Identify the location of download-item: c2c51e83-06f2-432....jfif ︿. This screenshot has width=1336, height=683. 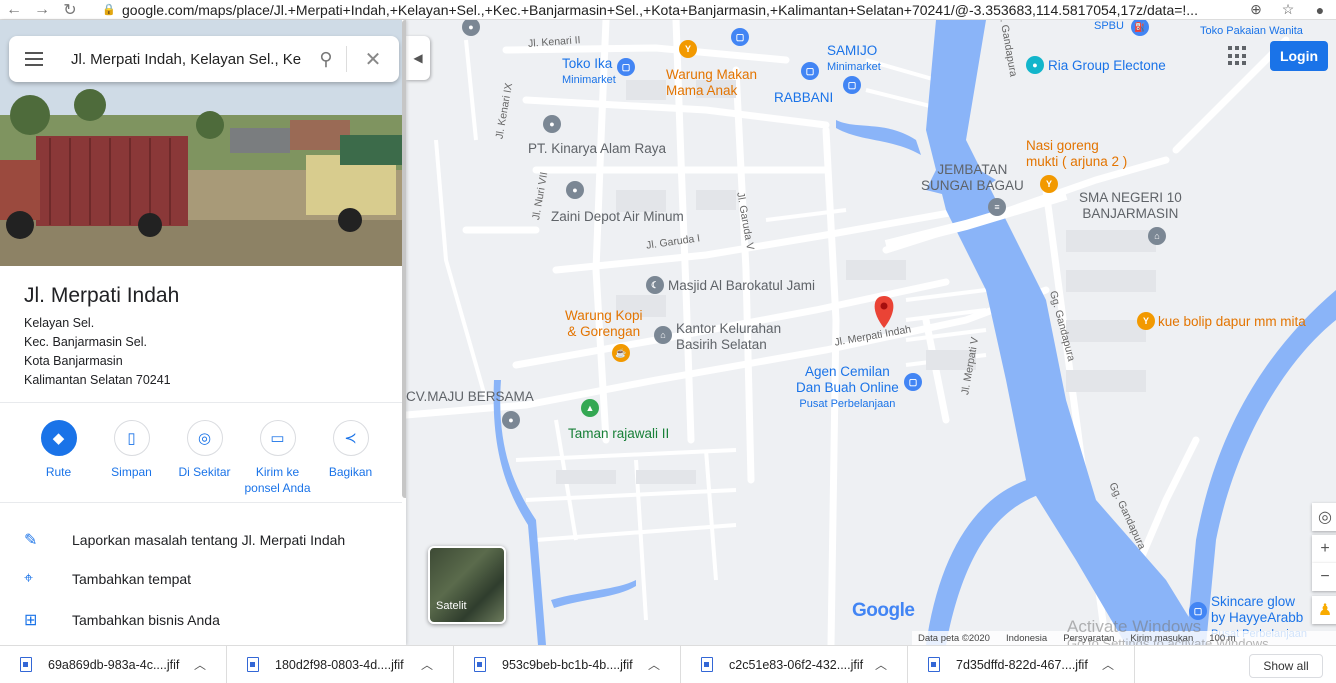
(794, 664).